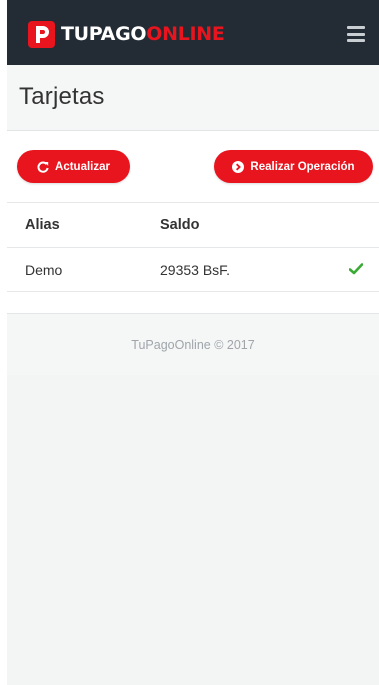 The image size is (379, 685). Describe the element at coordinates (238, 166) in the screenshot. I see `arrow-circle-right-icon` at that location.